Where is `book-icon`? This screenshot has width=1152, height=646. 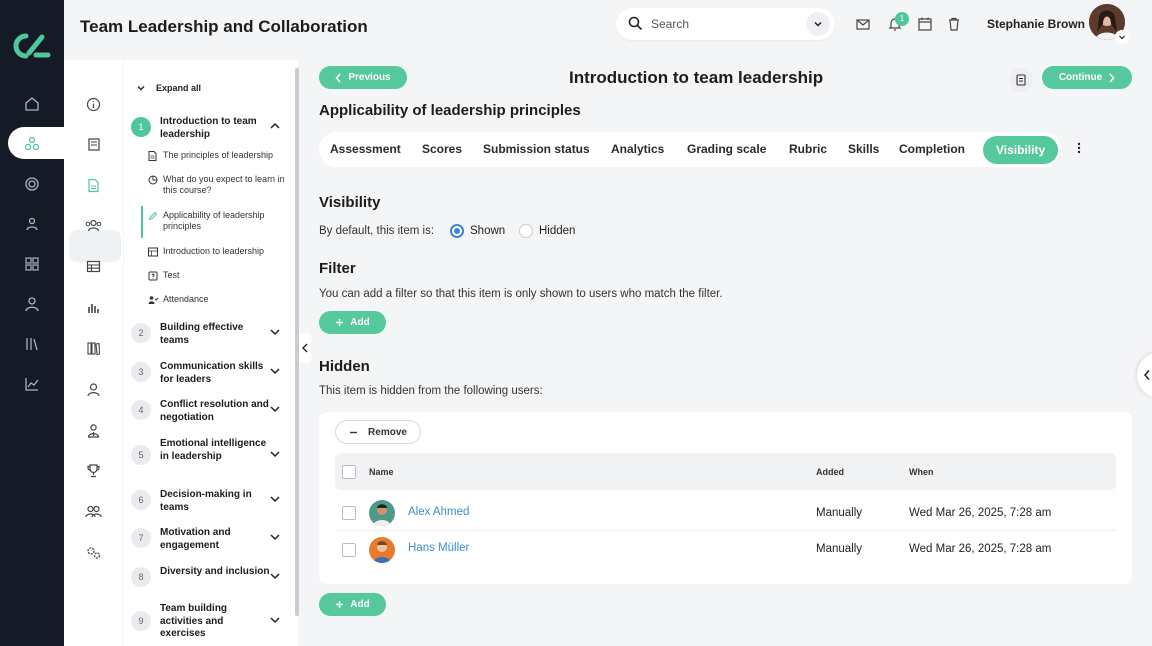
book-icon is located at coordinates (93, 144).